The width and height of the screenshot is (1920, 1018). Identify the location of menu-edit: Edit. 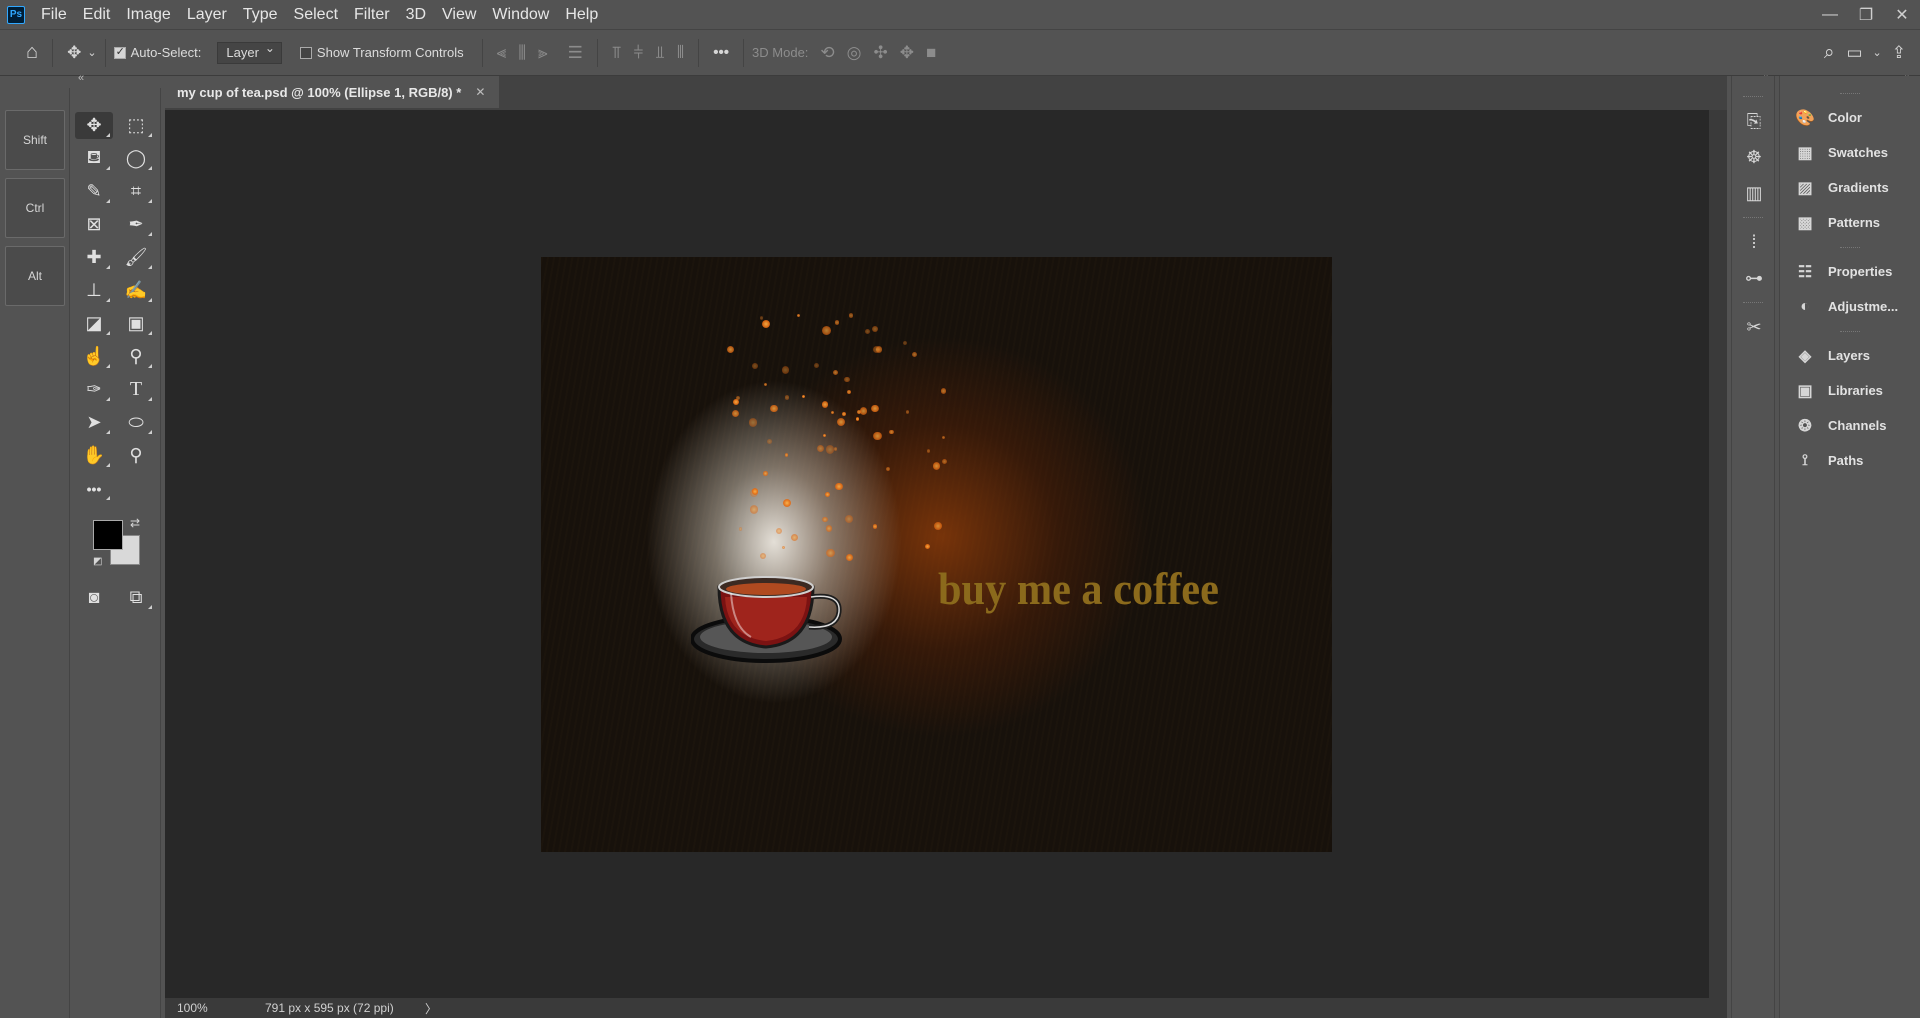
(97, 14).